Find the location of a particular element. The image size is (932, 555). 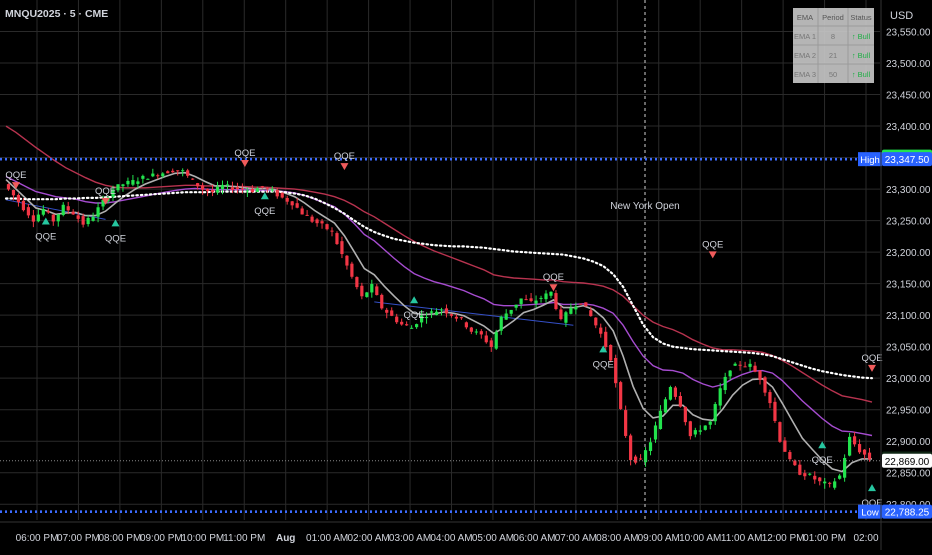

y-tick-label: 23,500.00 is located at coordinates (908, 64).